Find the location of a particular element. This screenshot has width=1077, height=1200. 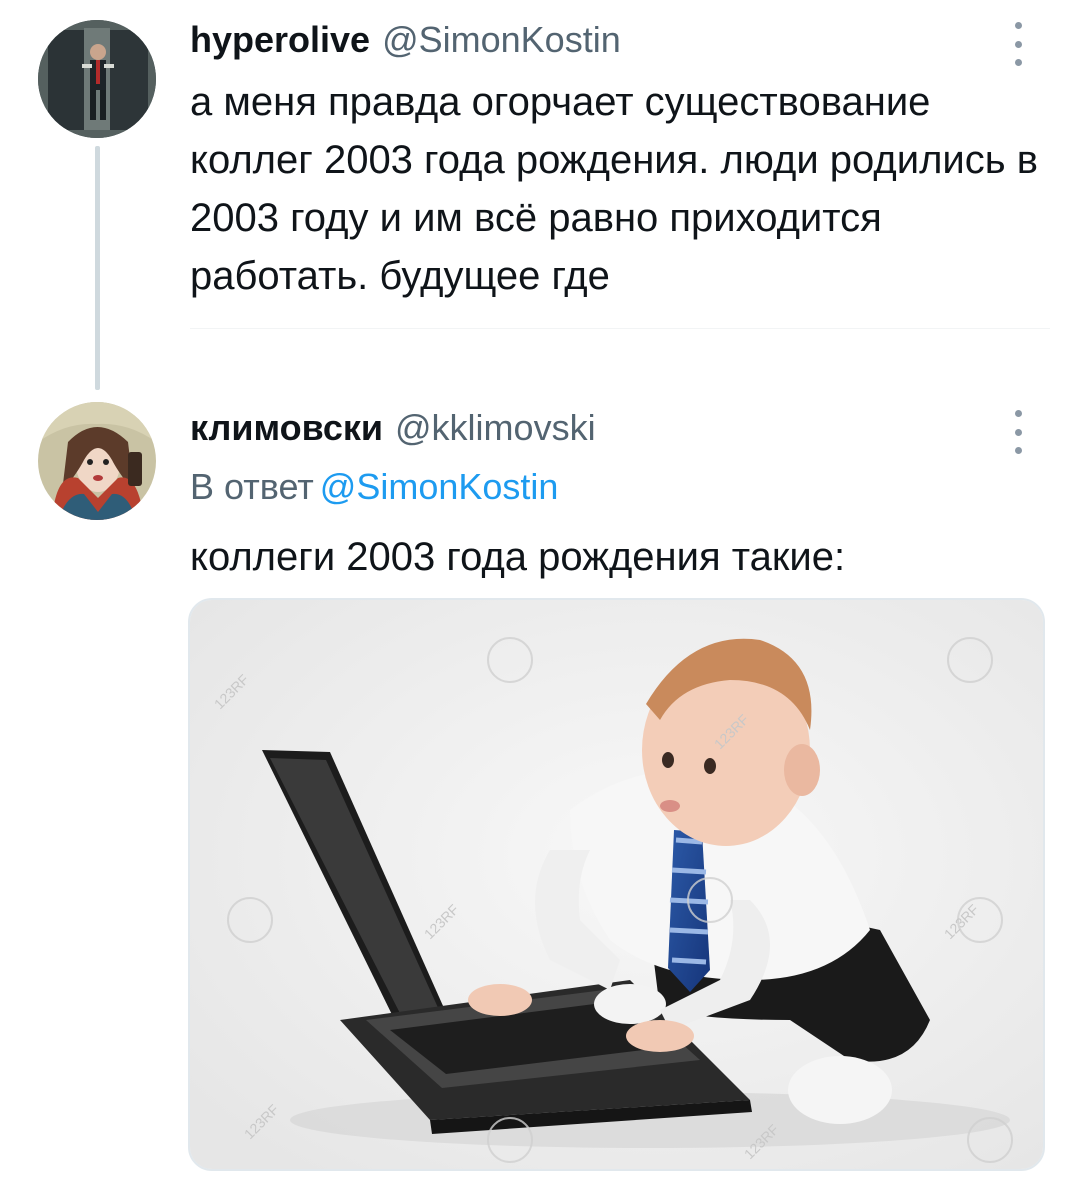

user-handle: @kklimovski is located at coordinates (495, 427).